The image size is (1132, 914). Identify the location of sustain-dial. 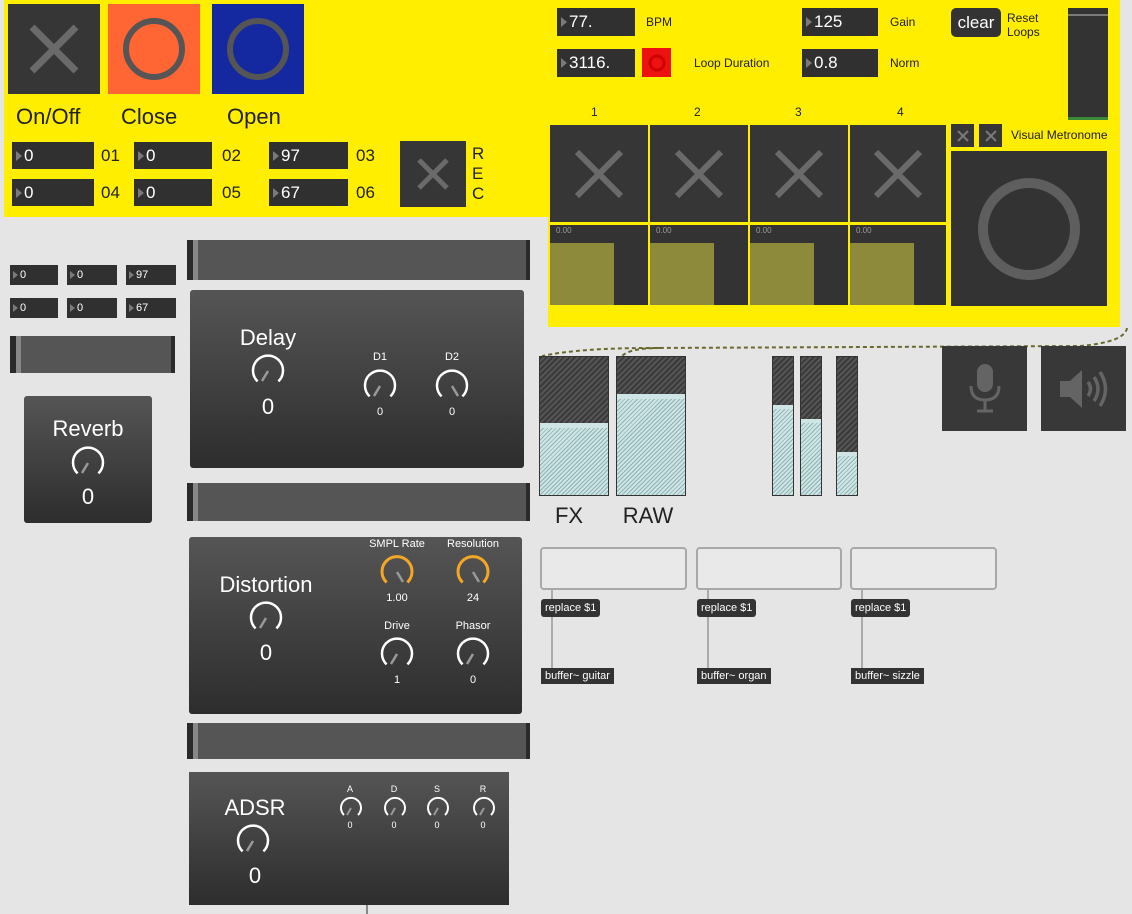
(438, 808).